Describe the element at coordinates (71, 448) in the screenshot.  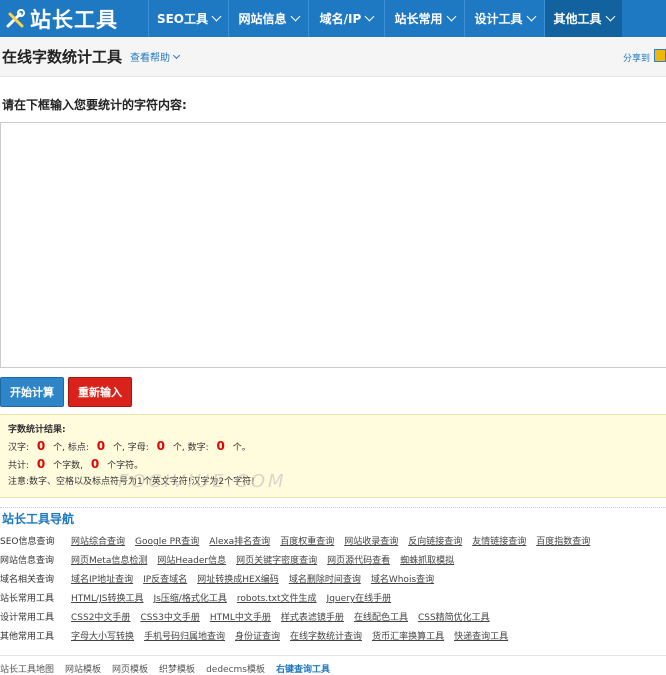
I see `label: 个, 标点:` at that location.